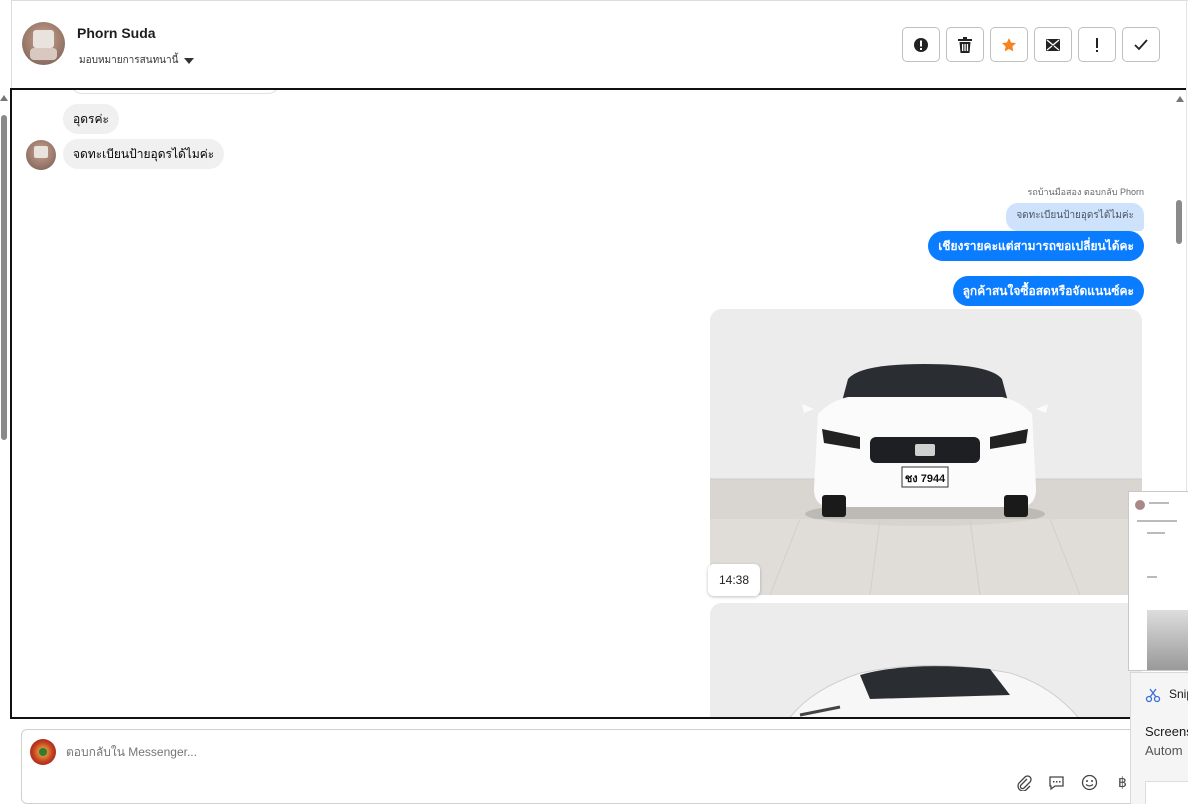 The height and width of the screenshot is (804, 1188). I want to click on saved-replies-button, so click(1056, 782).